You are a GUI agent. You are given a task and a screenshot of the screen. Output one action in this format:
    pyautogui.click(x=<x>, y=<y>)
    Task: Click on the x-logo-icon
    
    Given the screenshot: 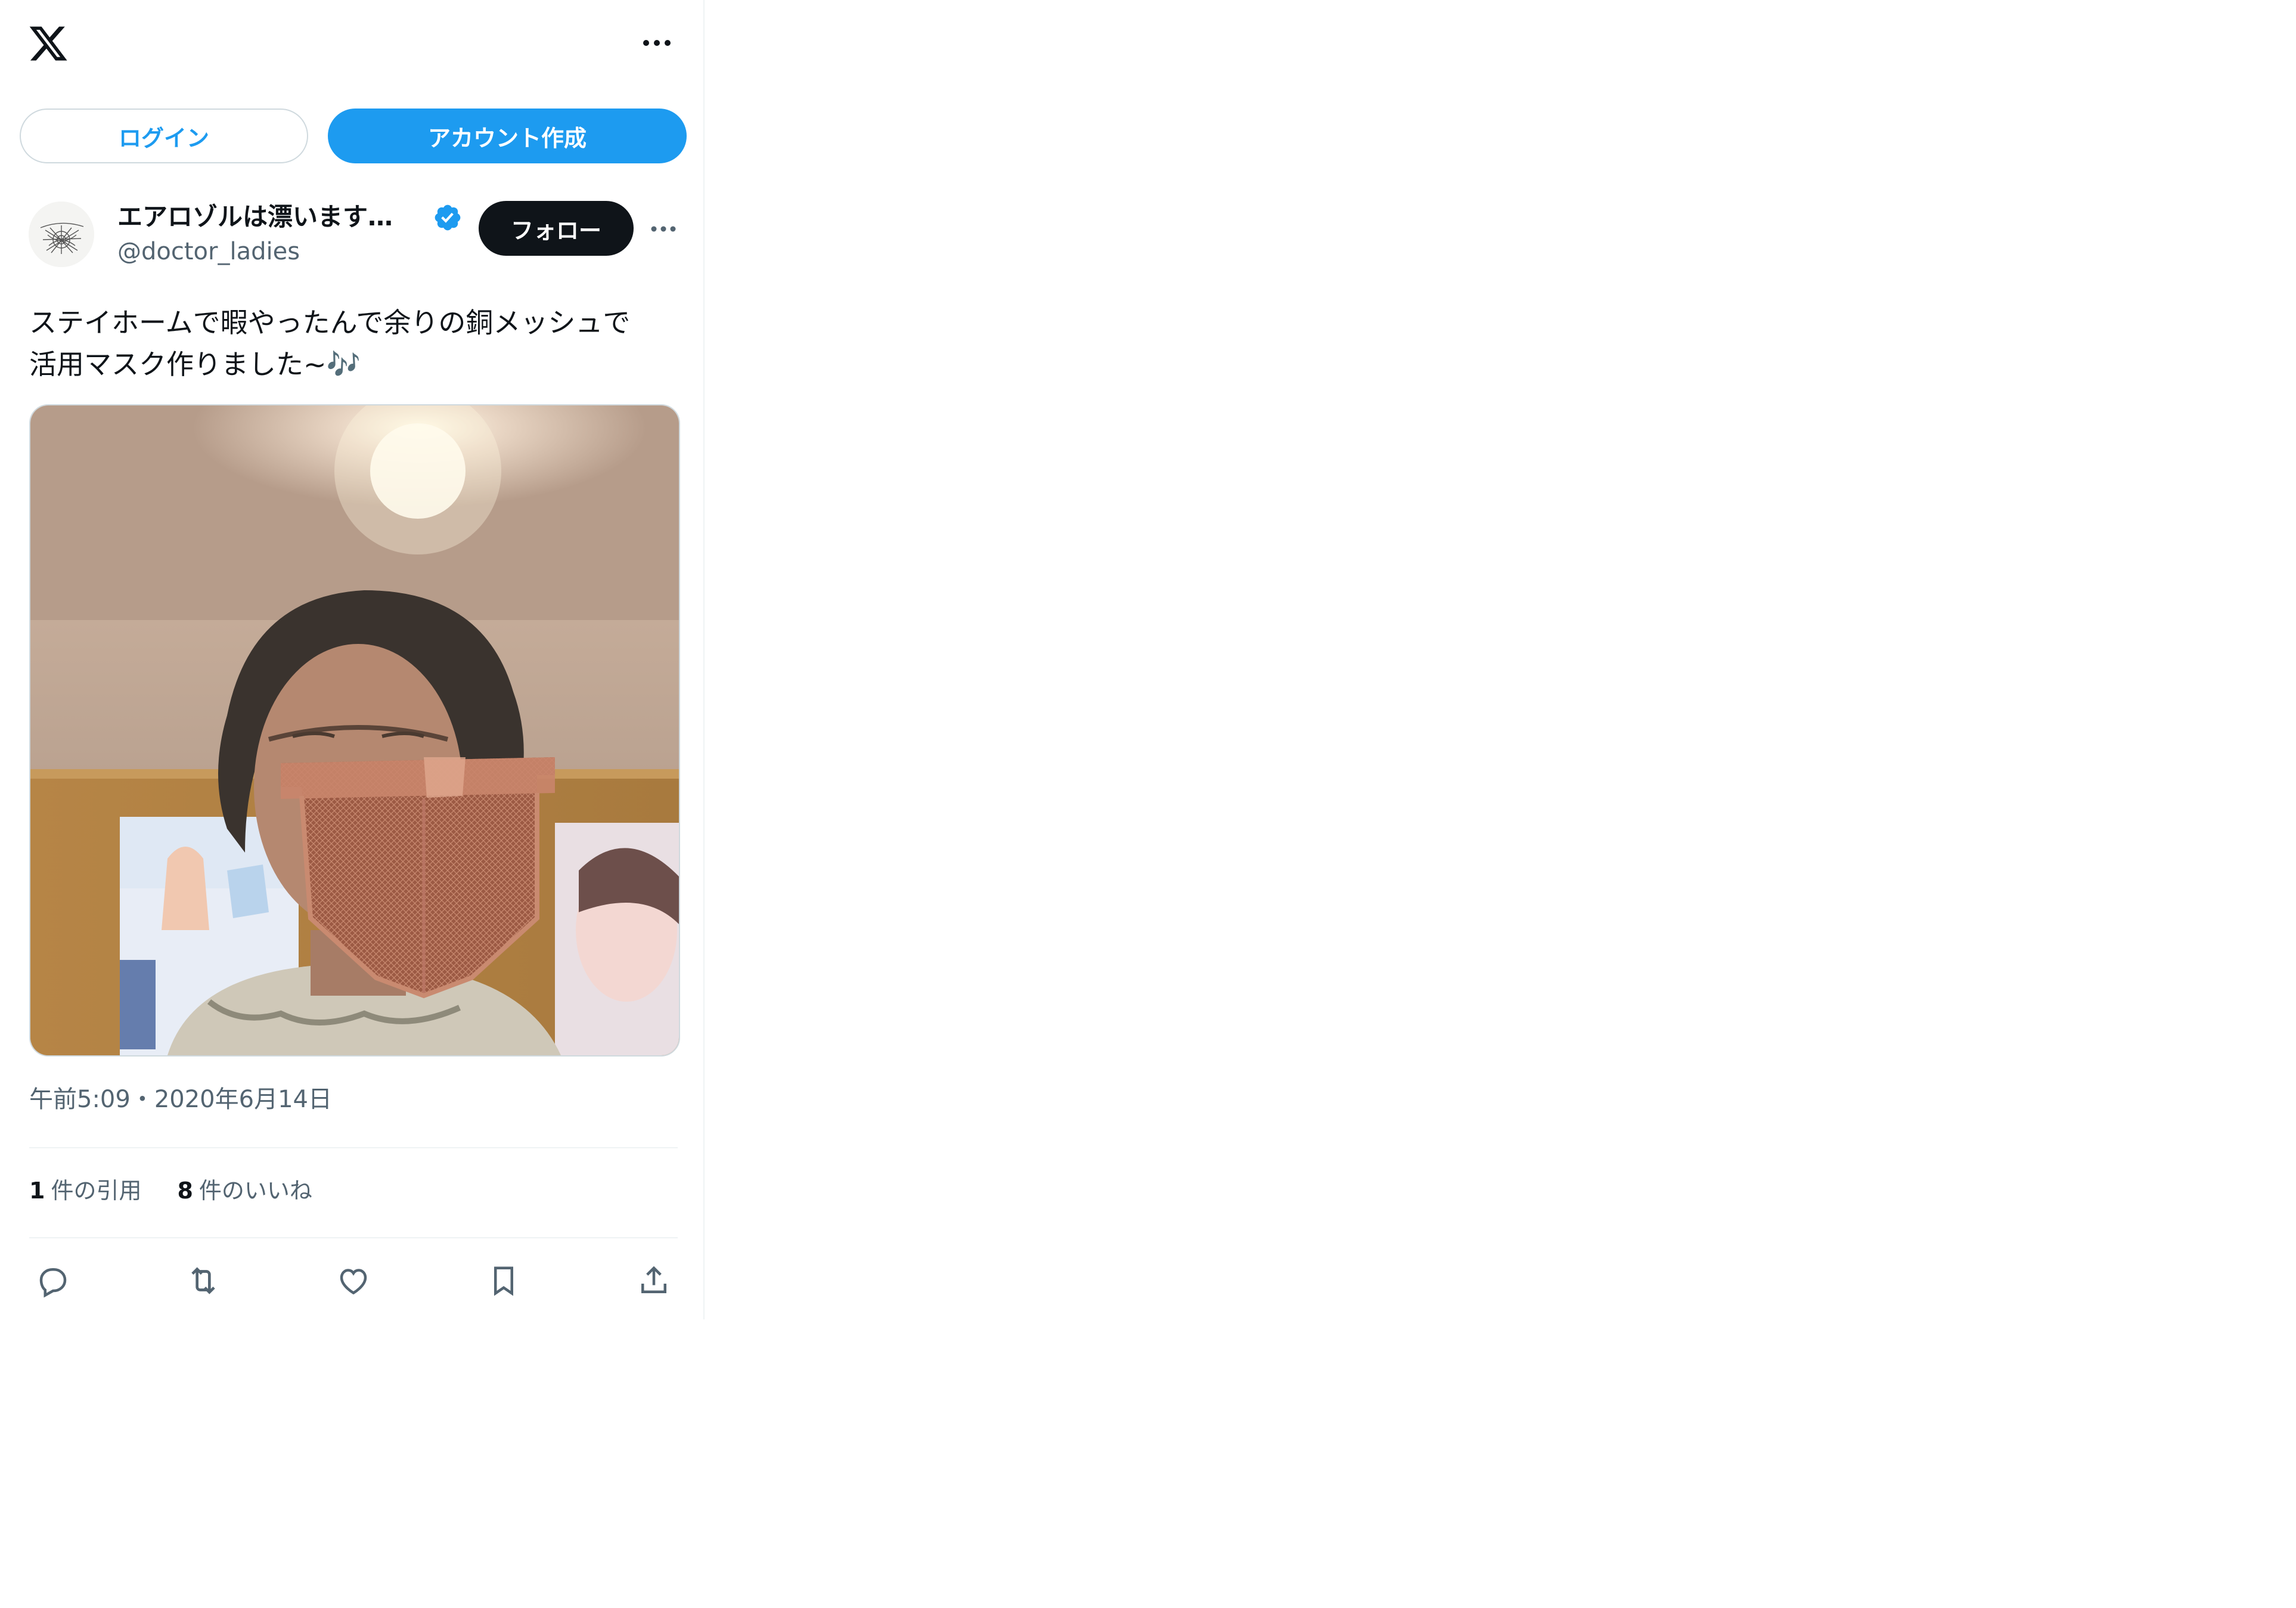 What is the action you would take?
    pyautogui.click(x=48, y=43)
    